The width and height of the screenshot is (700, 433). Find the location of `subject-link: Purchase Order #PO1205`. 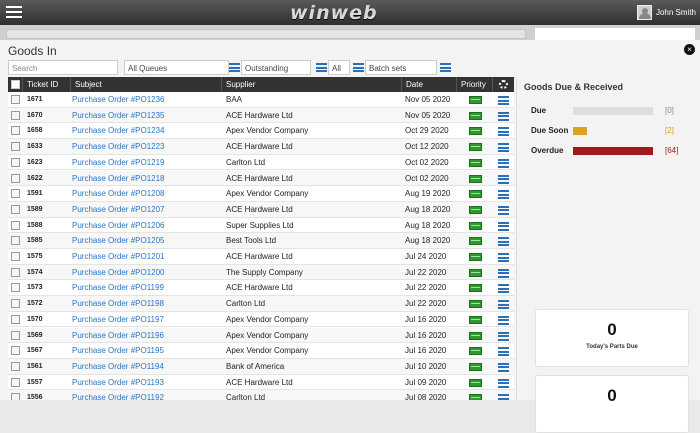

subject-link: Purchase Order #PO1205 is located at coordinates (118, 240).